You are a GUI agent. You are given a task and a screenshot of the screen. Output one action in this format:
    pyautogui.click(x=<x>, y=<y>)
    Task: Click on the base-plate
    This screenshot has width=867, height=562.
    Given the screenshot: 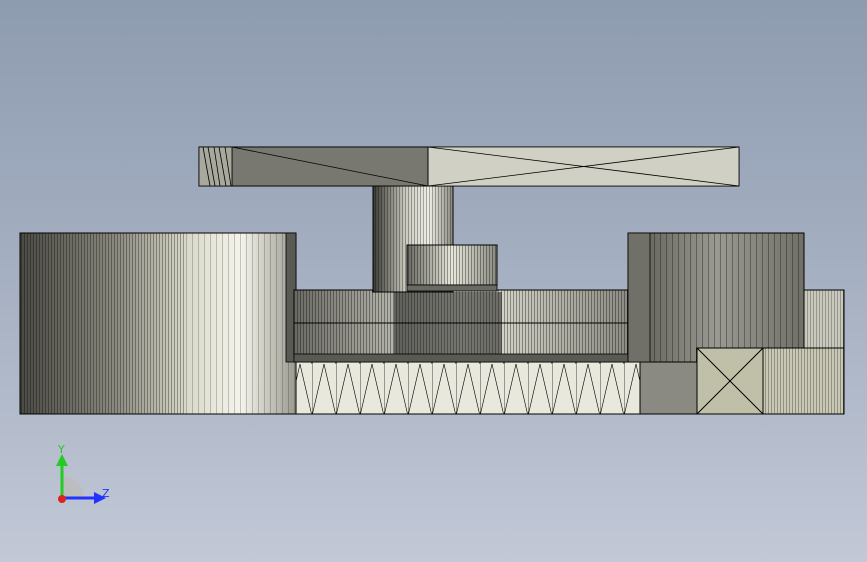 What is the action you would take?
    pyautogui.click(x=491, y=388)
    